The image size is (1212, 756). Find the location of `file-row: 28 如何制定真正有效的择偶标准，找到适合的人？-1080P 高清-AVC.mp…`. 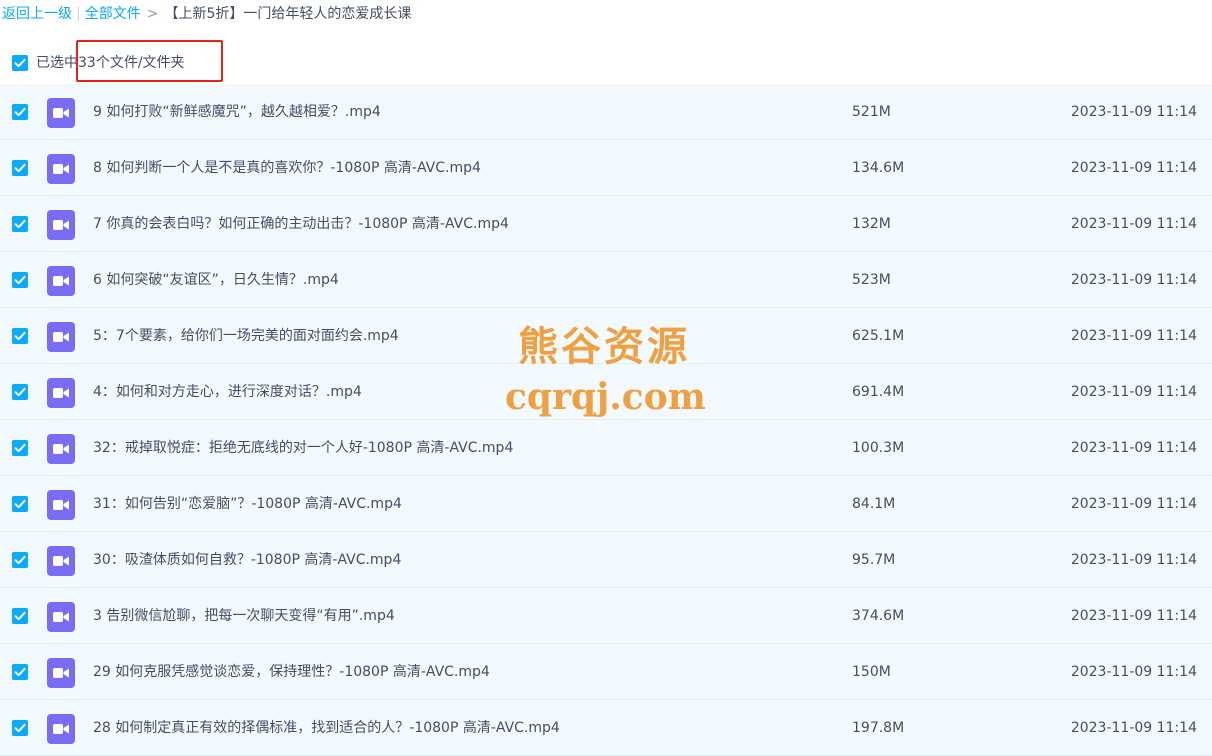

file-row: 28 如何制定真正有效的择偶标准，找到适合的人？-1080P 高清-AVC.mp… is located at coordinates (606, 728).